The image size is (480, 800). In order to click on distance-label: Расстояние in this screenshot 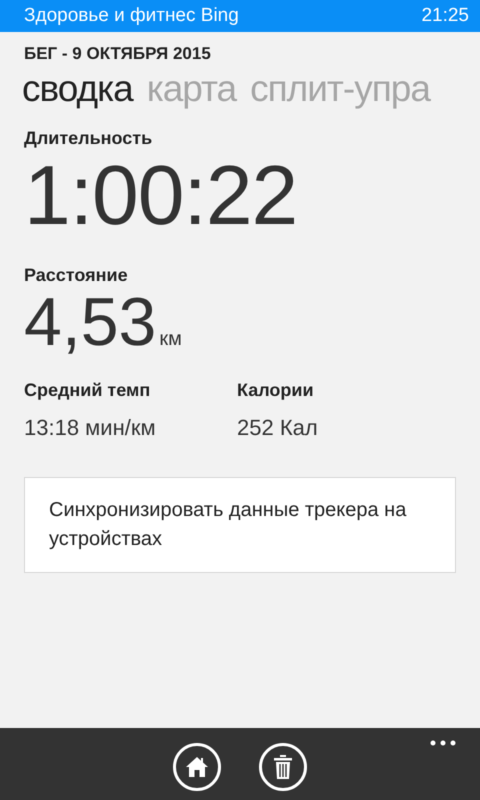, I will do `click(76, 275)`.